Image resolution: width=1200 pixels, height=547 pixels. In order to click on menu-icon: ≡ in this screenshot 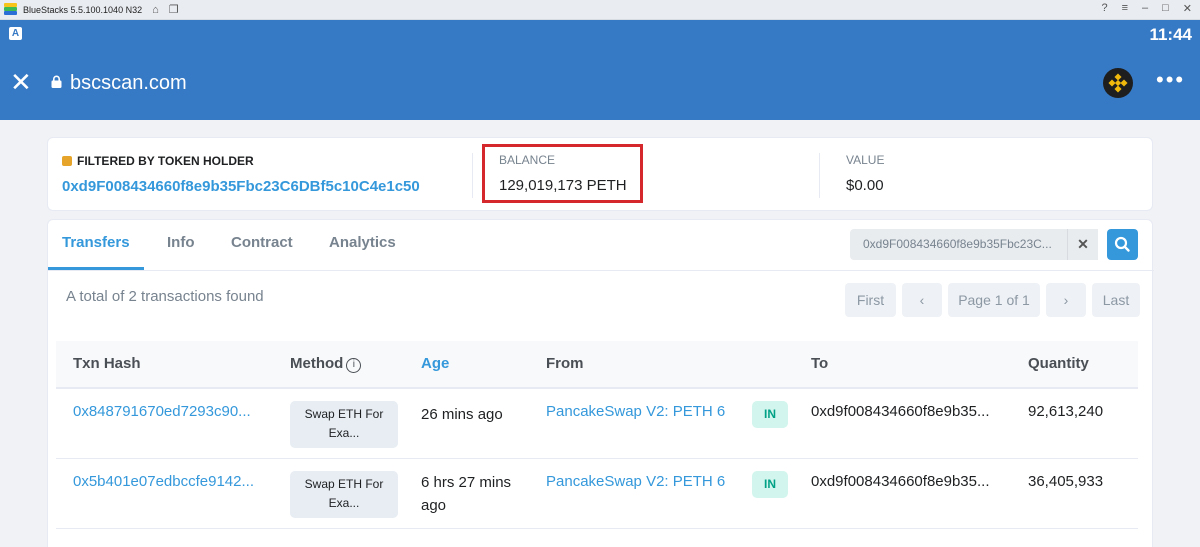, I will do `click(1125, 8)`.